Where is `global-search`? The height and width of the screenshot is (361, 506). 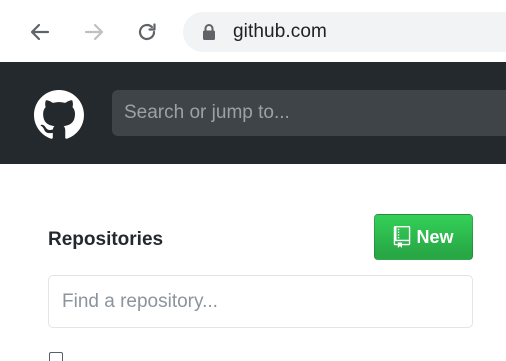 global-search is located at coordinates (309, 113).